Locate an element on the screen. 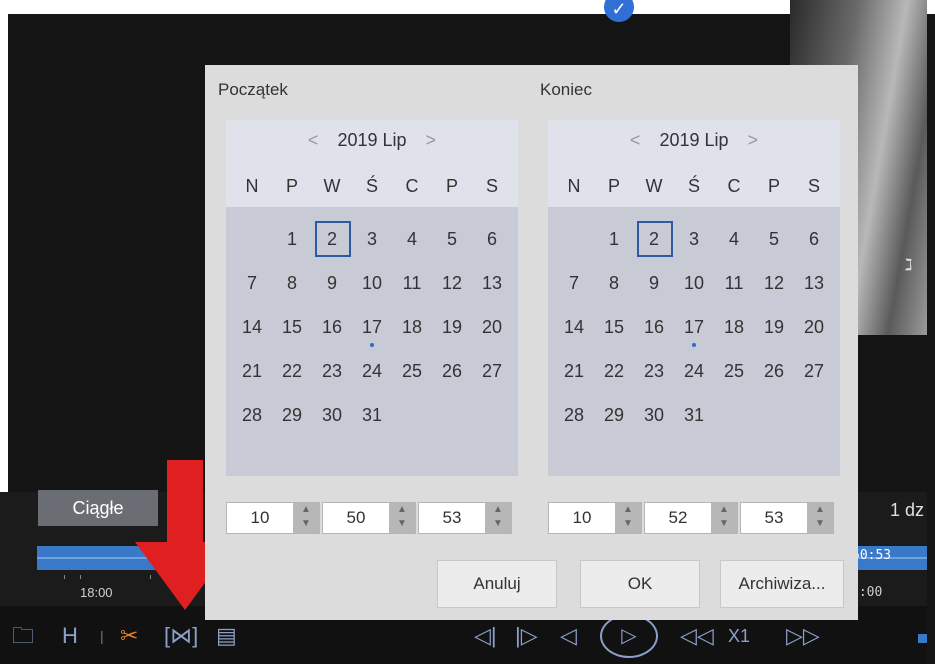 This screenshot has width=935, height=664. end-label: Koniec is located at coordinates (566, 89).